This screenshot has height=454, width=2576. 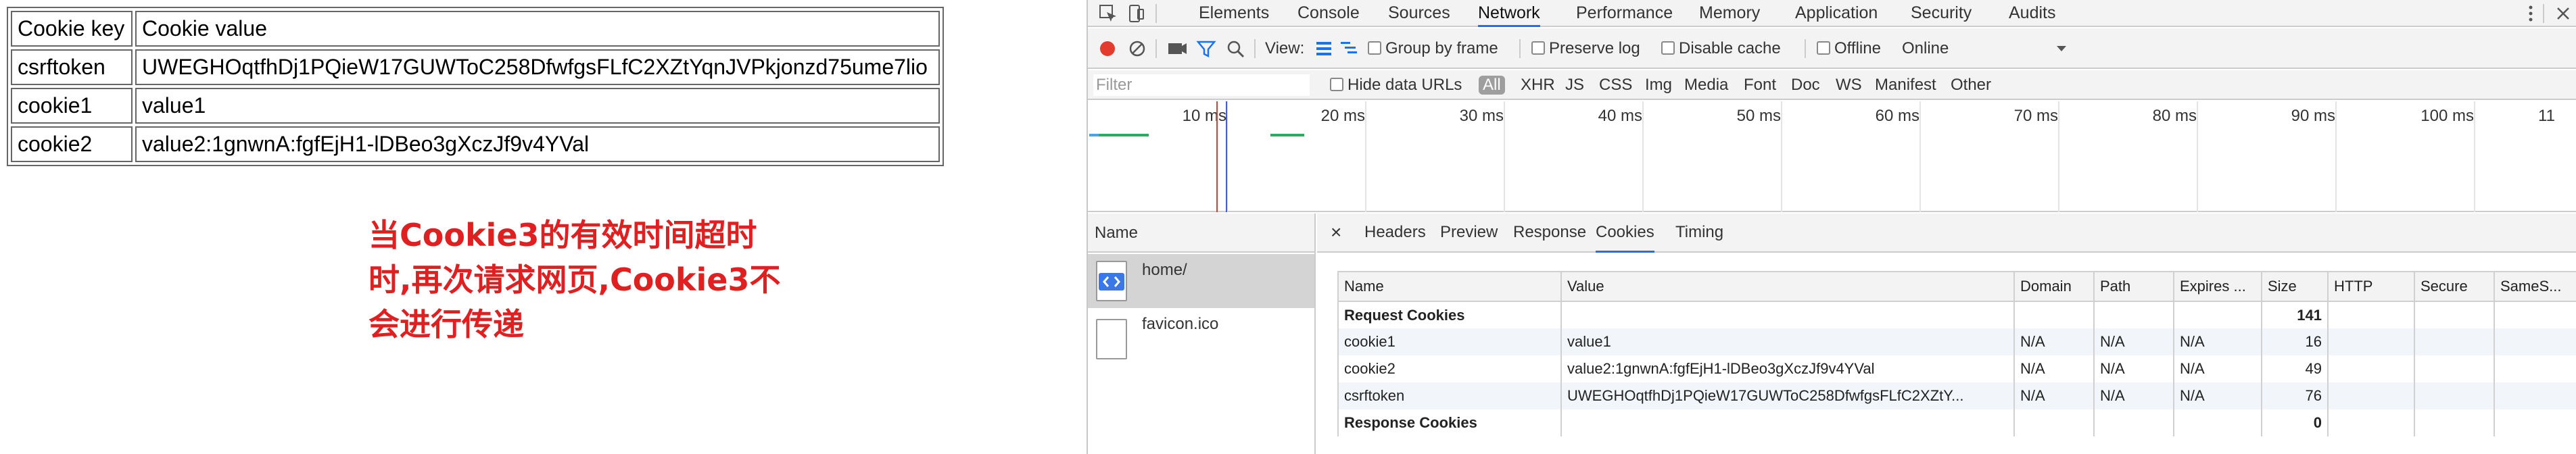 I want to click on response-cookies-group: Response Cookies 0, so click(x=1956, y=422).